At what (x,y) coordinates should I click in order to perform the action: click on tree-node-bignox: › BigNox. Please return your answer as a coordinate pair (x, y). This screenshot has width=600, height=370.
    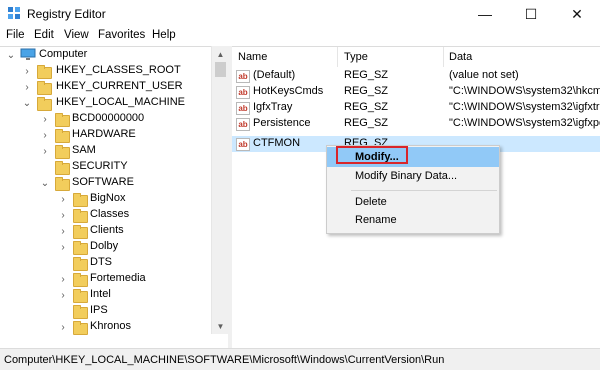
    Looking at the image, I should click on (105, 199).